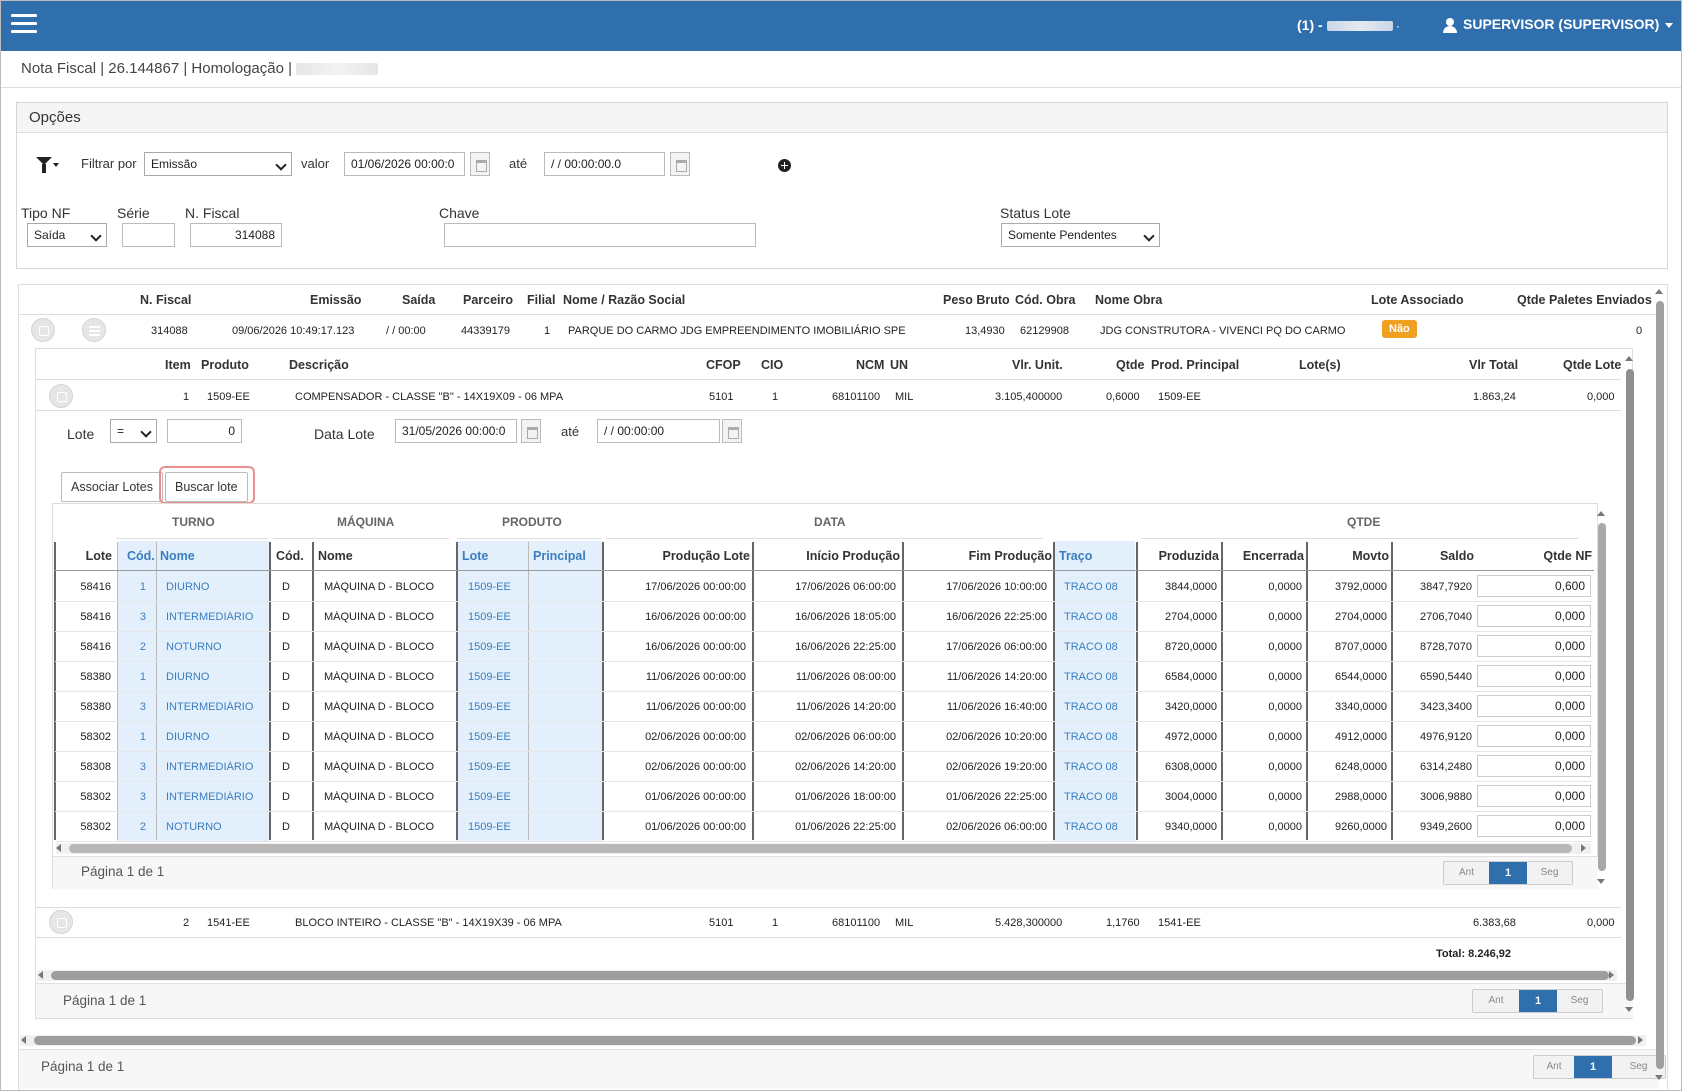 This screenshot has width=1682, height=1091. What do you see at coordinates (456, 431) in the screenshot?
I see `data-lote-from-input: 31/05/2026 00:00:0` at bounding box center [456, 431].